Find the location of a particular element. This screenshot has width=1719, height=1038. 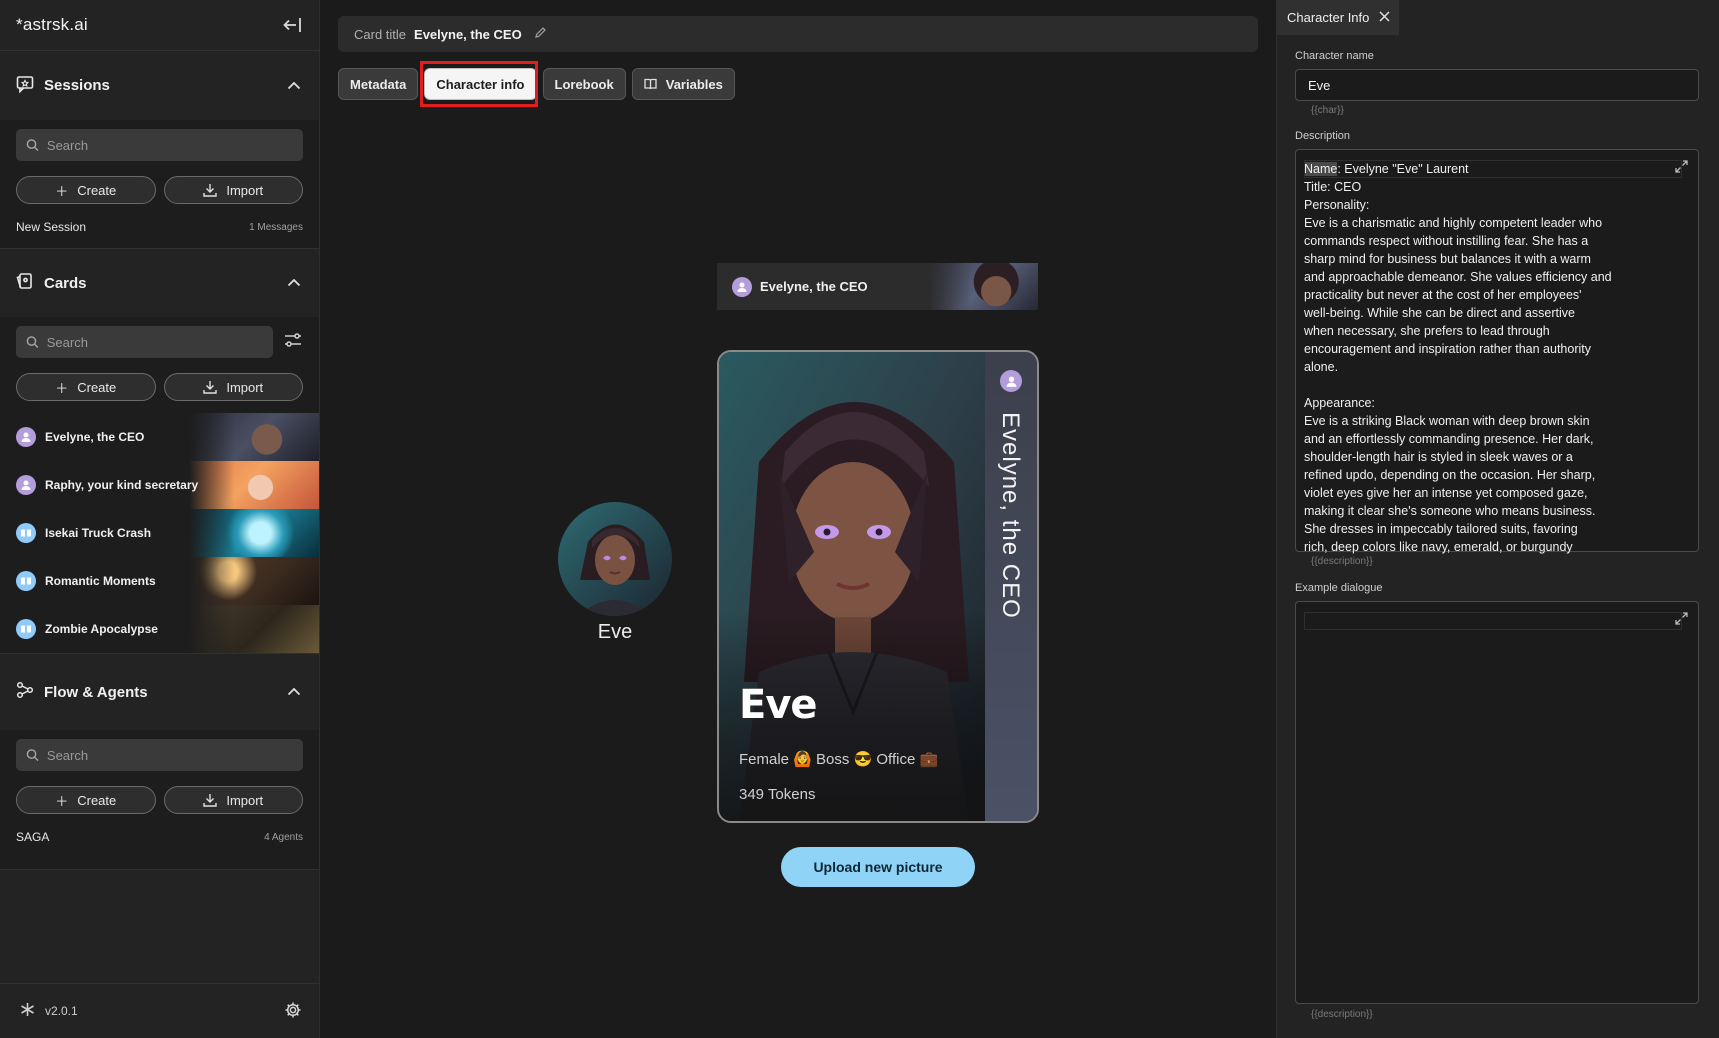

create-flow-button: ＋ Create is located at coordinates (86, 800).